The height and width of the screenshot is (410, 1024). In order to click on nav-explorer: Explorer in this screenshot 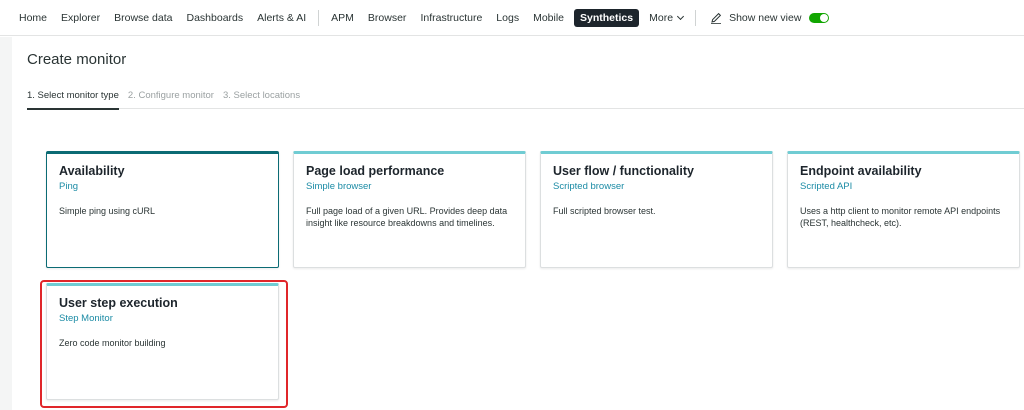, I will do `click(80, 18)`.